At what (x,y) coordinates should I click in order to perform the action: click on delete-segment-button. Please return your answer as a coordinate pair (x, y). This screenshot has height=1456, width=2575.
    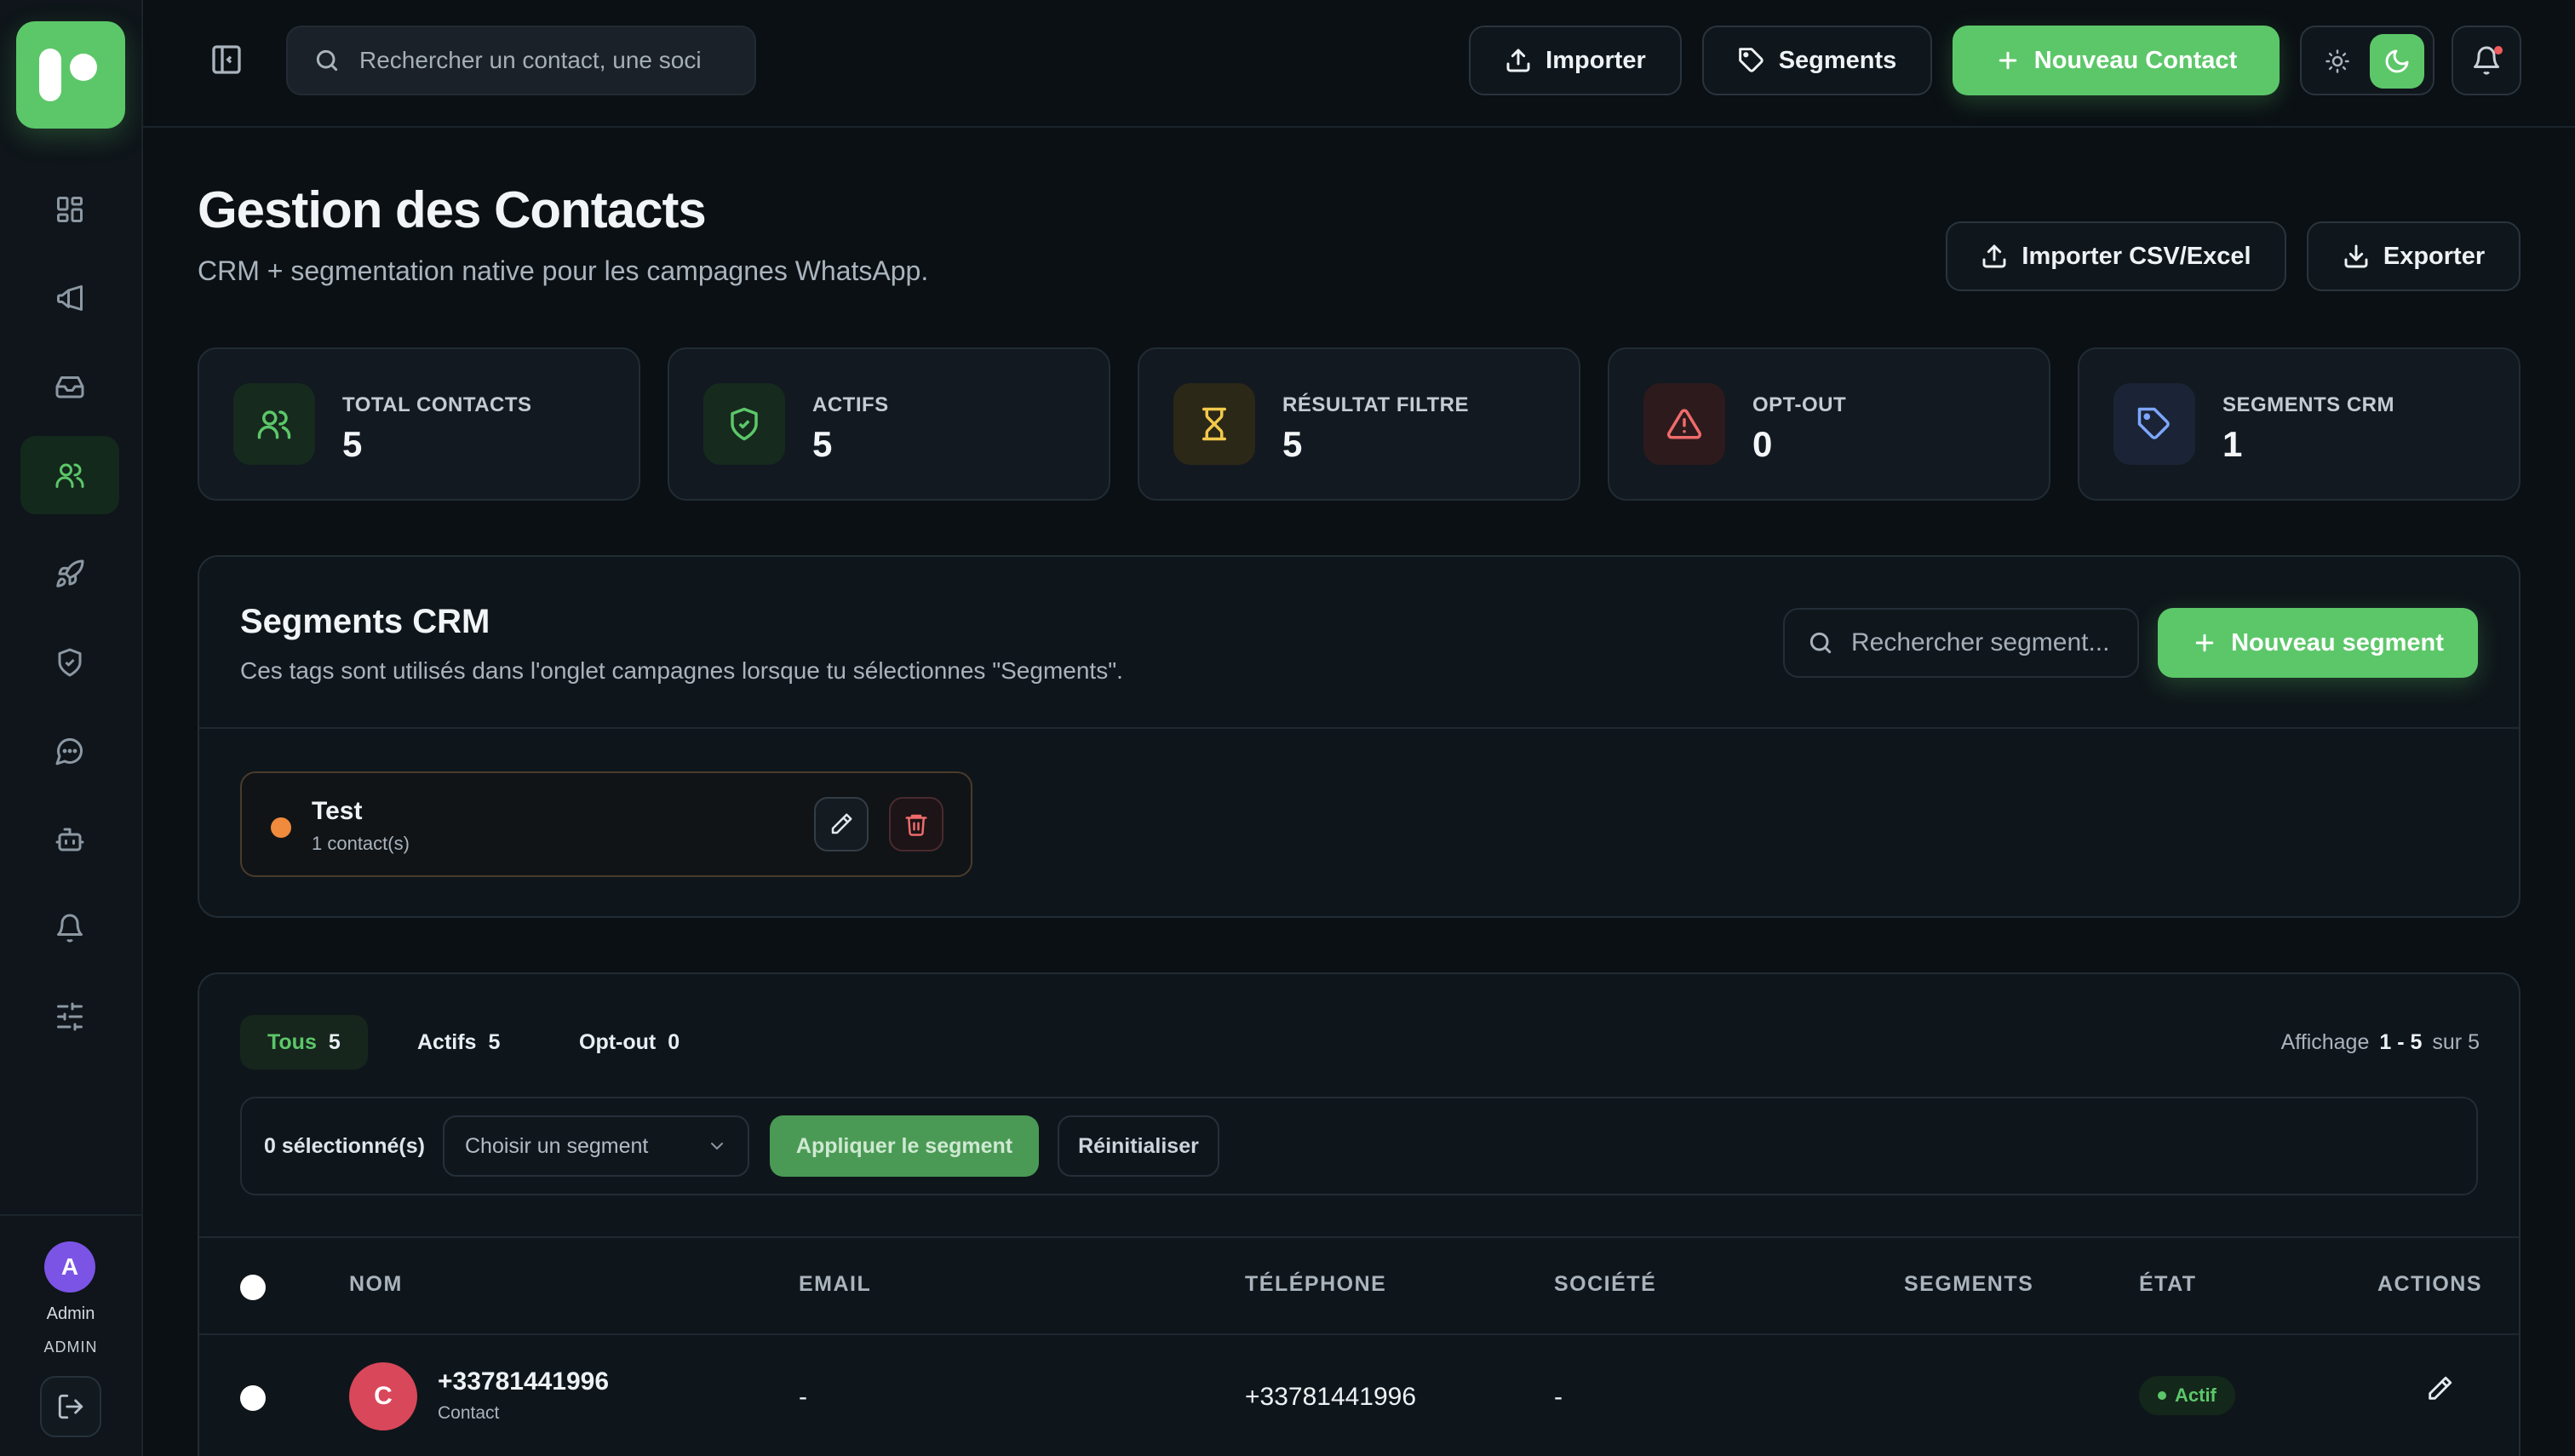
    Looking at the image, I should click on (916, 824).